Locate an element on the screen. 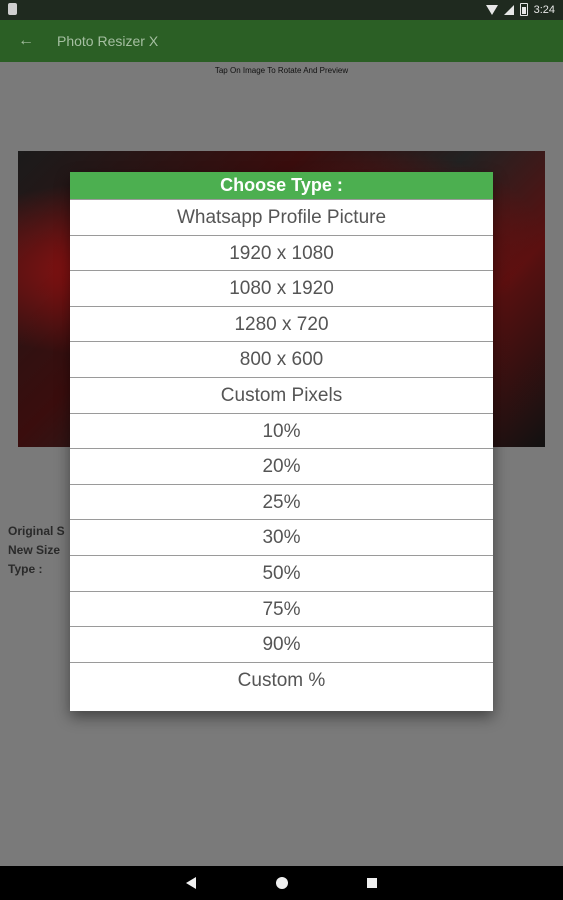 The image size is (563, 900). nav-back-icon is located at coordinates (191, 883).